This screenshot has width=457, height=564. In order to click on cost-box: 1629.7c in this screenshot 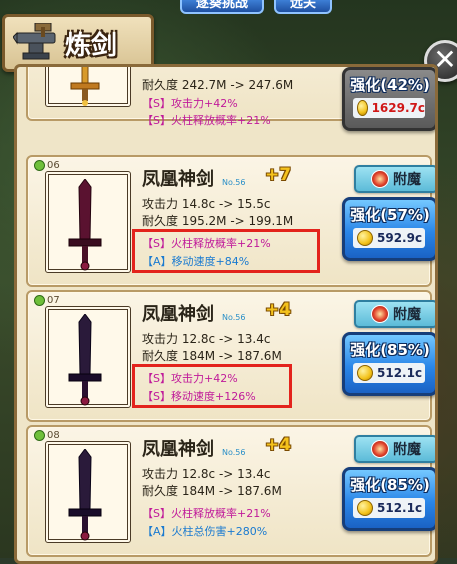, I will do `click(389, 108)`.